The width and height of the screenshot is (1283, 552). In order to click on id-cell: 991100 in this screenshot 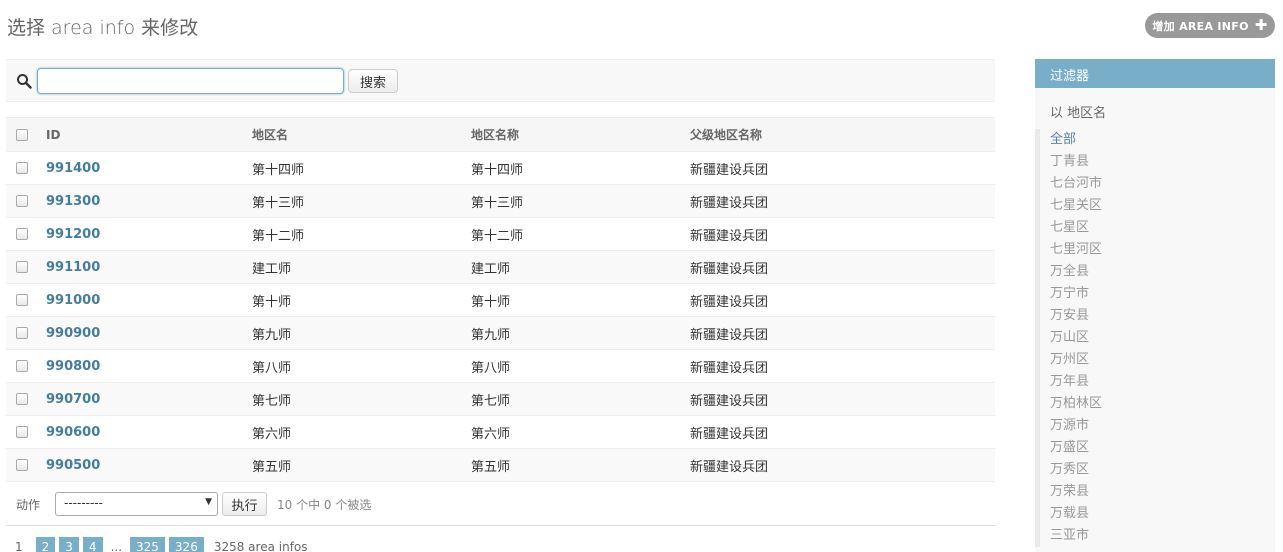, I will do `click(146, 267)`.